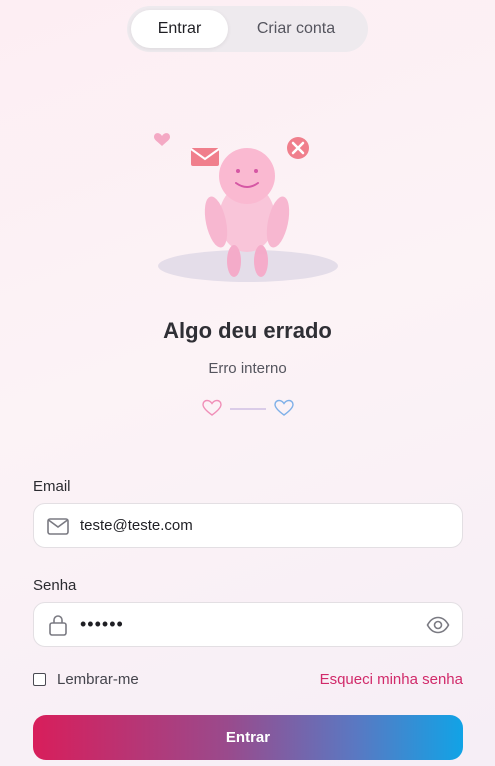 This screenshot has height=766, width=495. Describe the element at coordinates (248, 737) in the screenshot. I see `login-submit-button: Entrar` at that location.